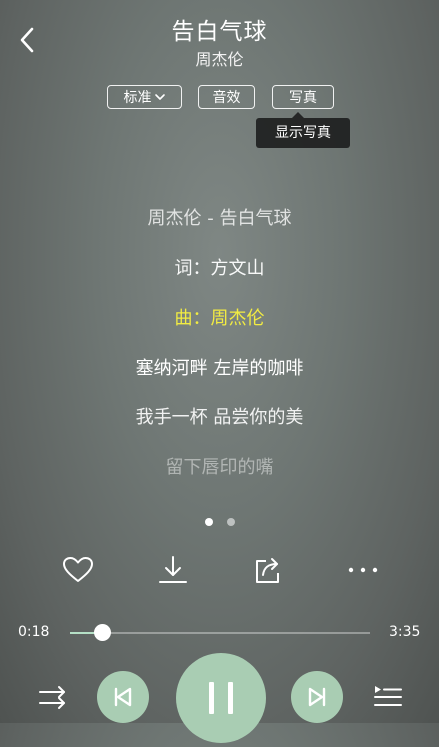  What do you see at coordinates (226, 97) in the screenshot?
I see `sound-effect-button: 音效` at bounding box center [226, 97].